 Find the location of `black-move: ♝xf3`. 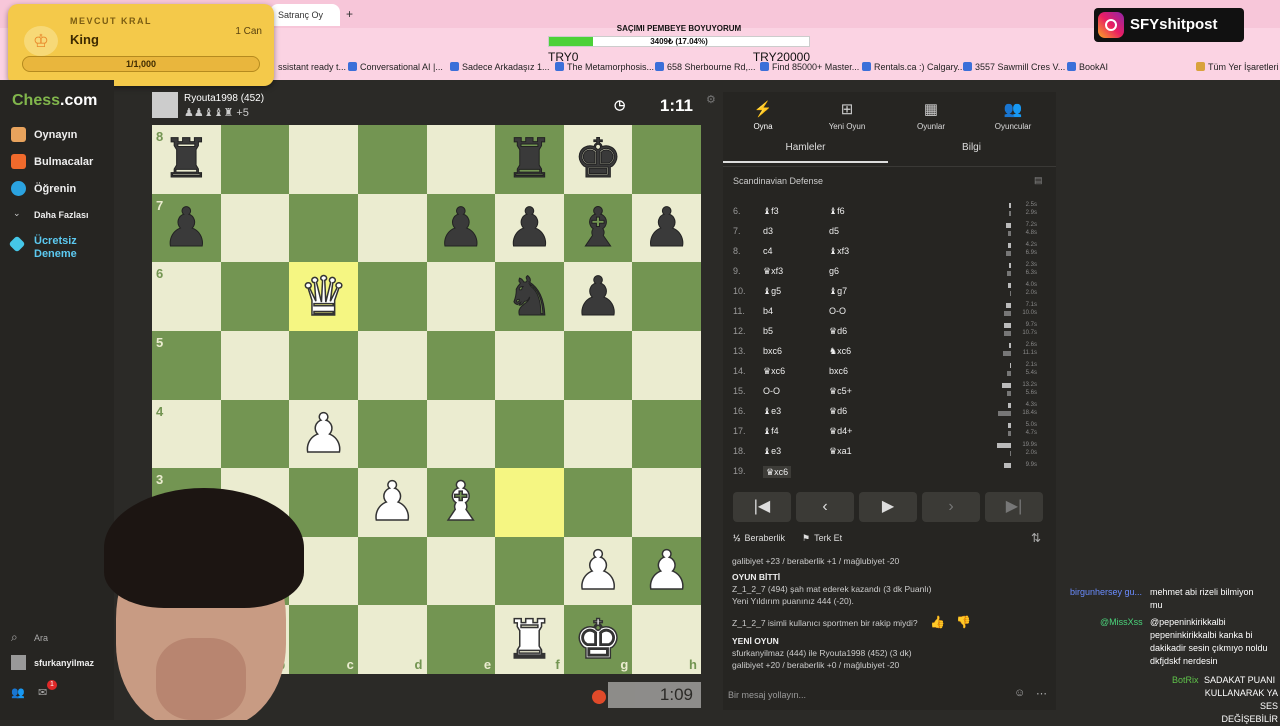

black-move: ♝xf3 is located at coordinates (839, 251).